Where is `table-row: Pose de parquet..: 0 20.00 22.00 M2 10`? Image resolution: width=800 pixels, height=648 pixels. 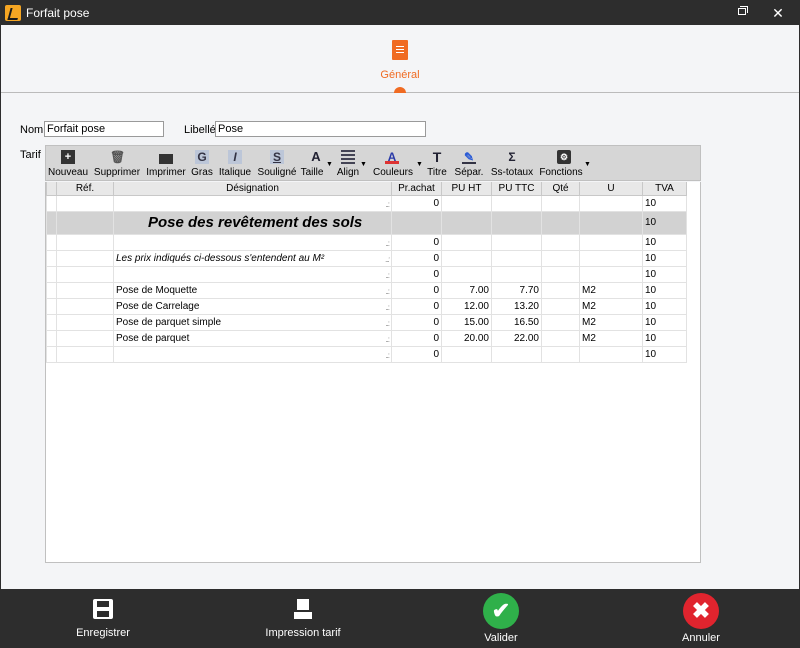
table-row: Pose de parquet..: 0 20.00 22.00 M2 10 is located at coordinates (366, 338).